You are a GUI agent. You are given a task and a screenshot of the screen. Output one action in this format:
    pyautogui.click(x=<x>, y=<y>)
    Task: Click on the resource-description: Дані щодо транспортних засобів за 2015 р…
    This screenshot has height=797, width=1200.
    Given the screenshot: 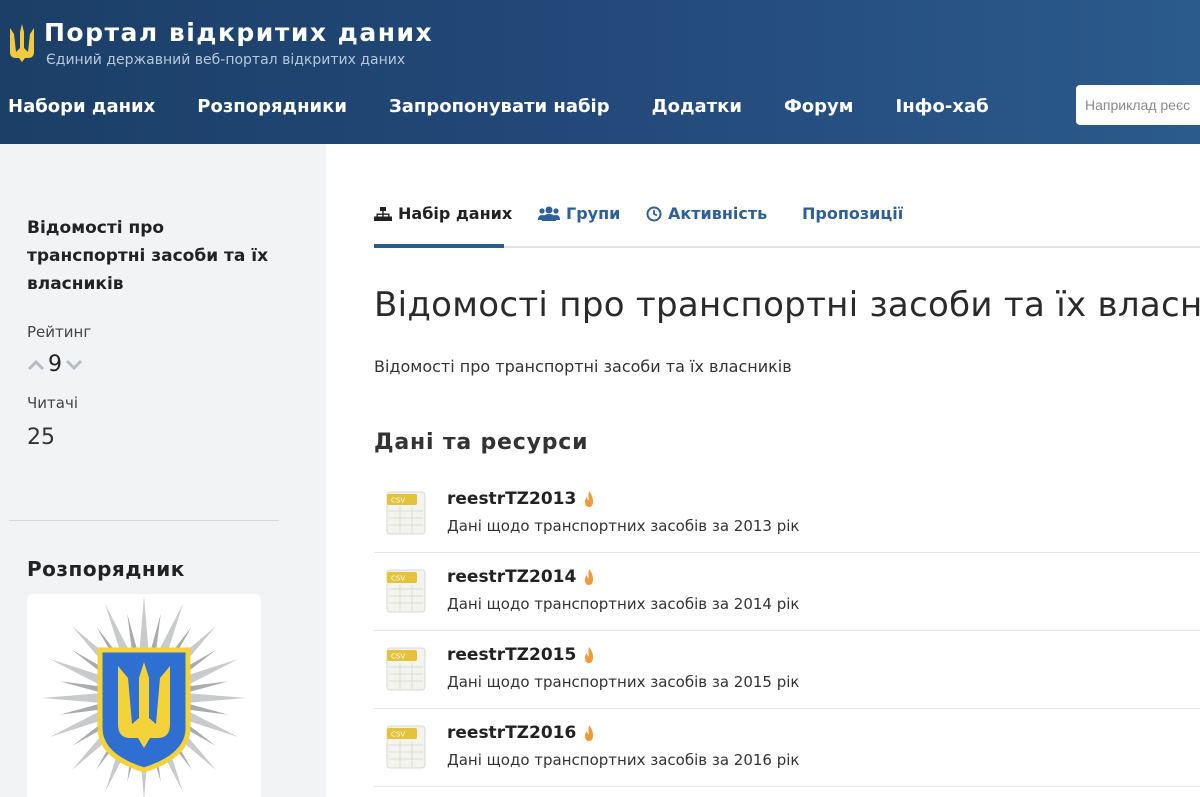 What is the action you would take?
    pyautogui.click(x=623, y=682)
    